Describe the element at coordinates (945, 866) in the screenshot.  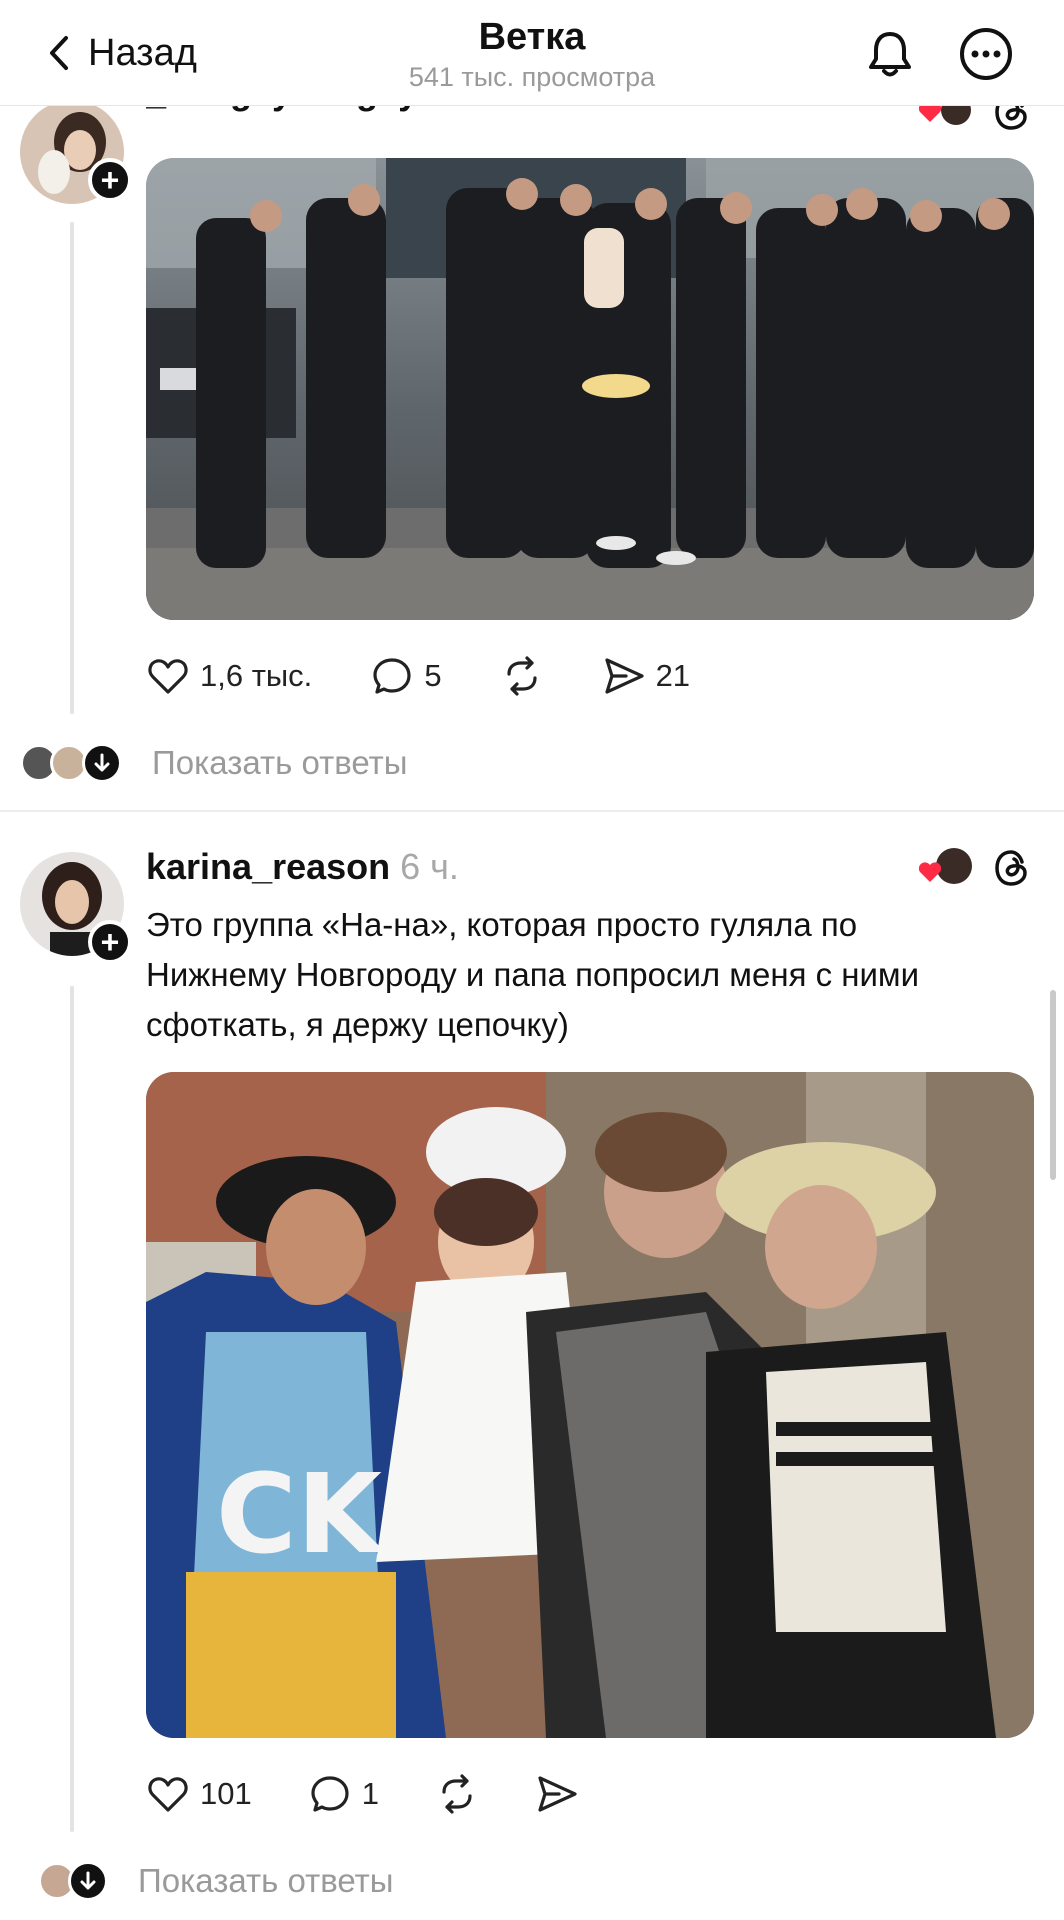
I see `liked-by-badge` at that location.